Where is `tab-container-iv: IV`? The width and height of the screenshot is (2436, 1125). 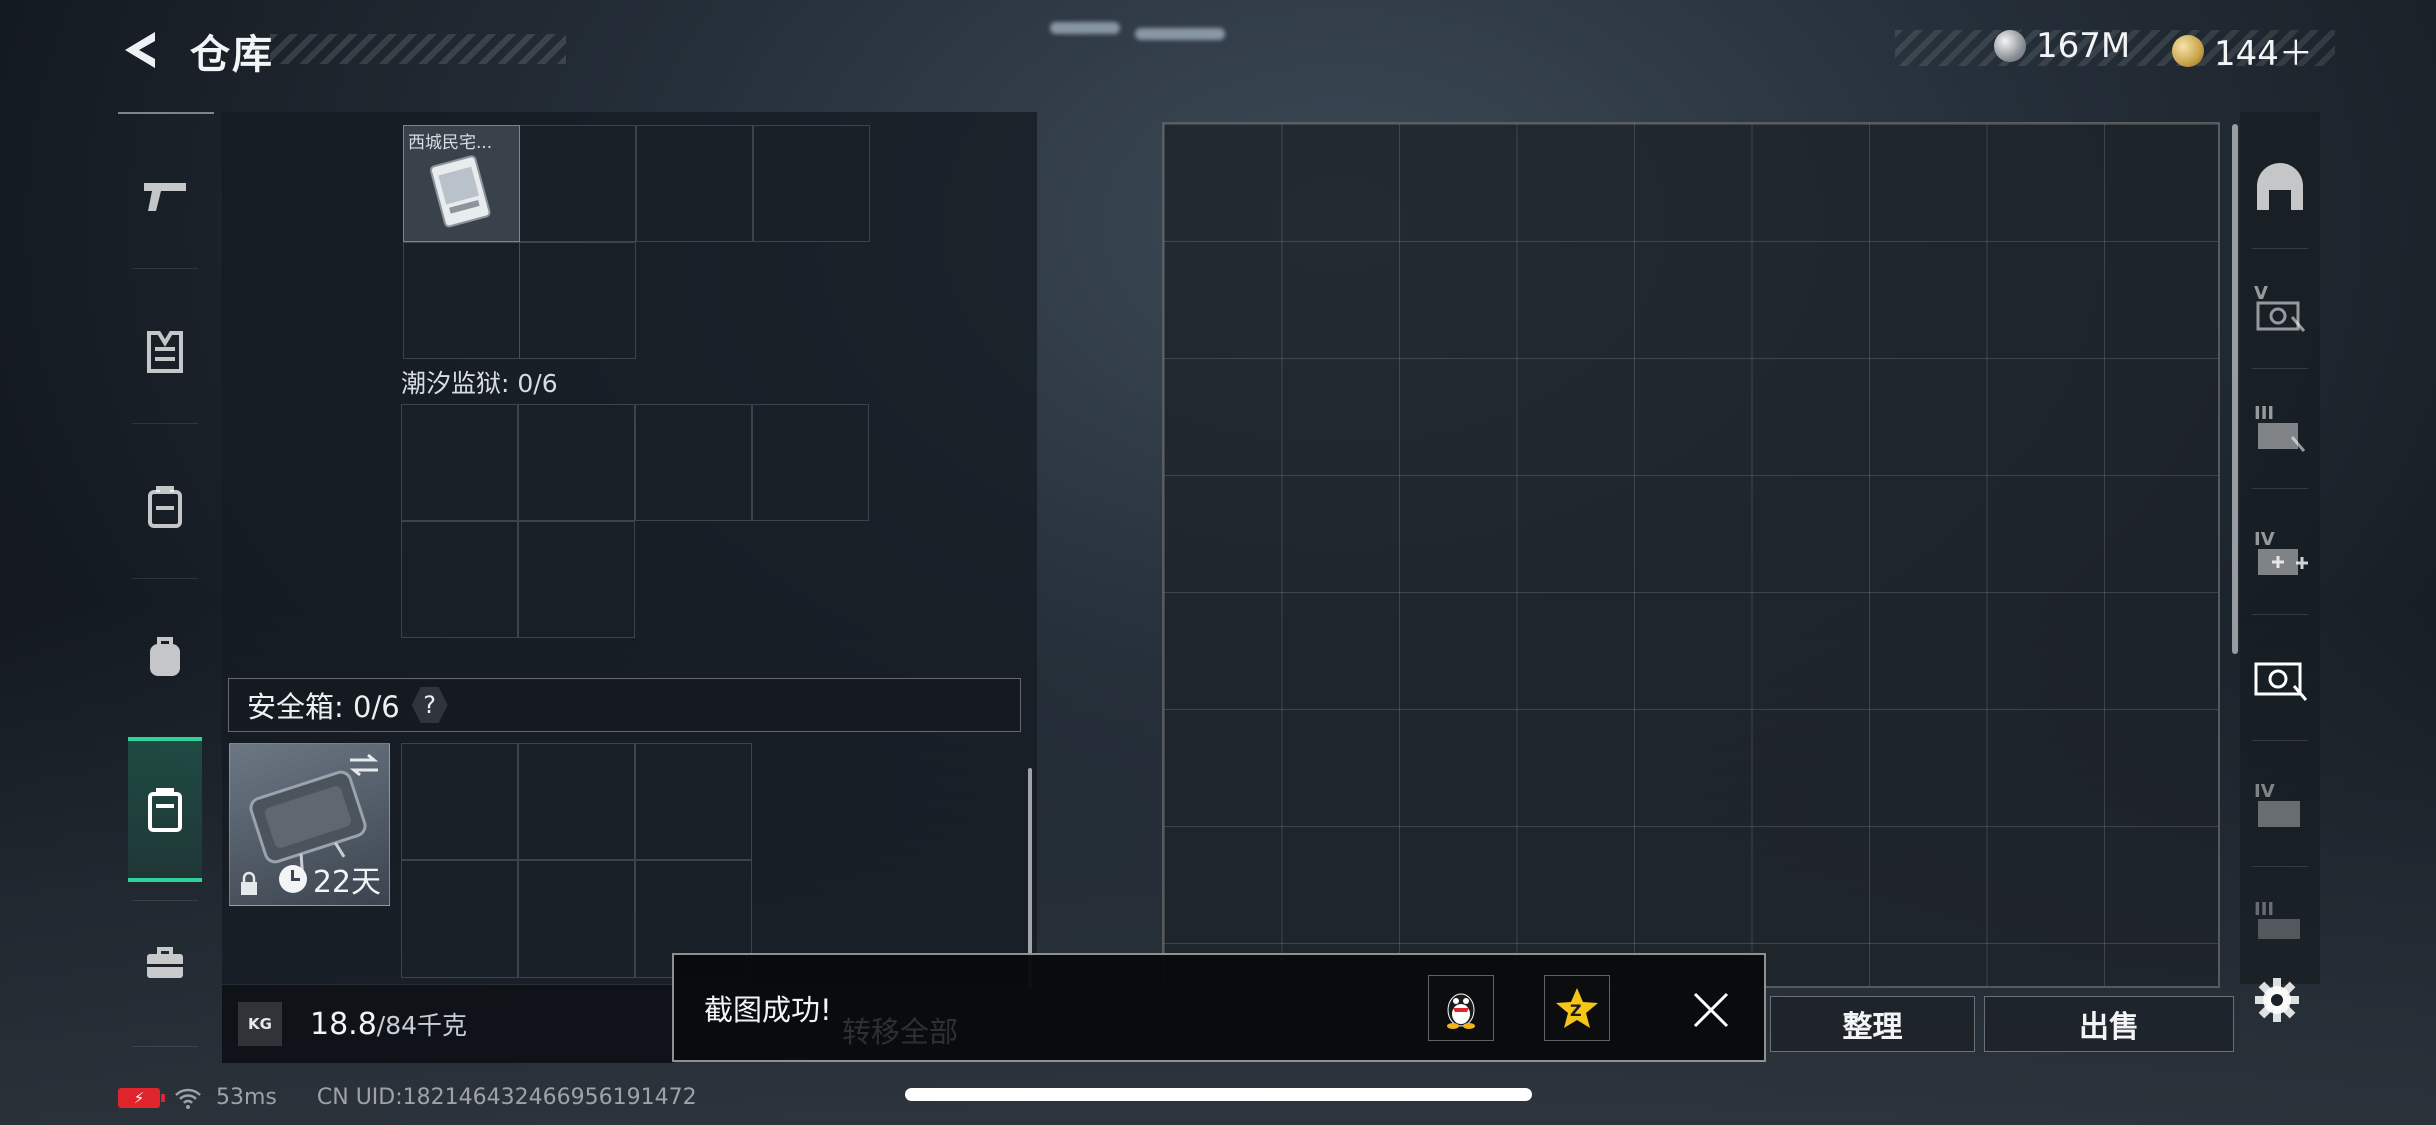
tab-container-iv: IV is located at coordinates (2280, 805).